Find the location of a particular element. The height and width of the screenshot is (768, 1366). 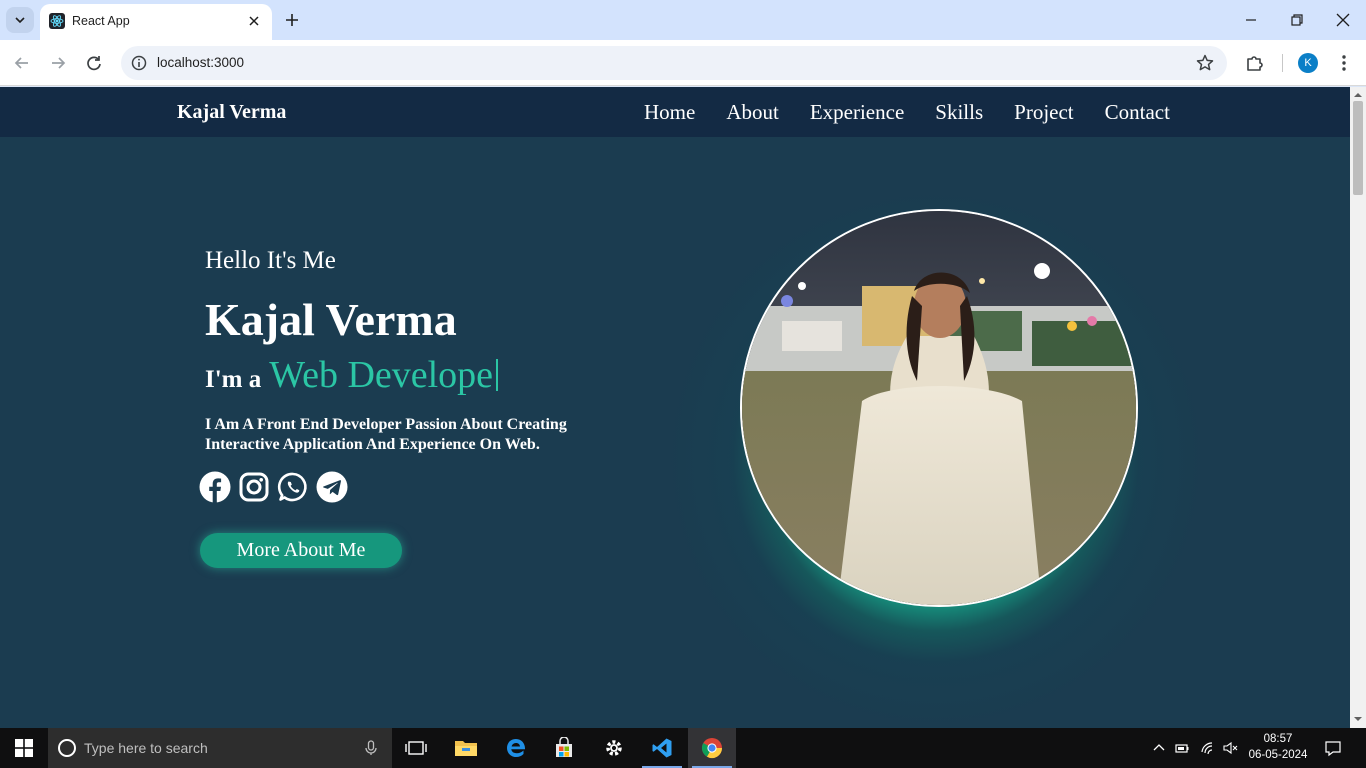

browser-tab: React App is located at coordinates (156, 22).